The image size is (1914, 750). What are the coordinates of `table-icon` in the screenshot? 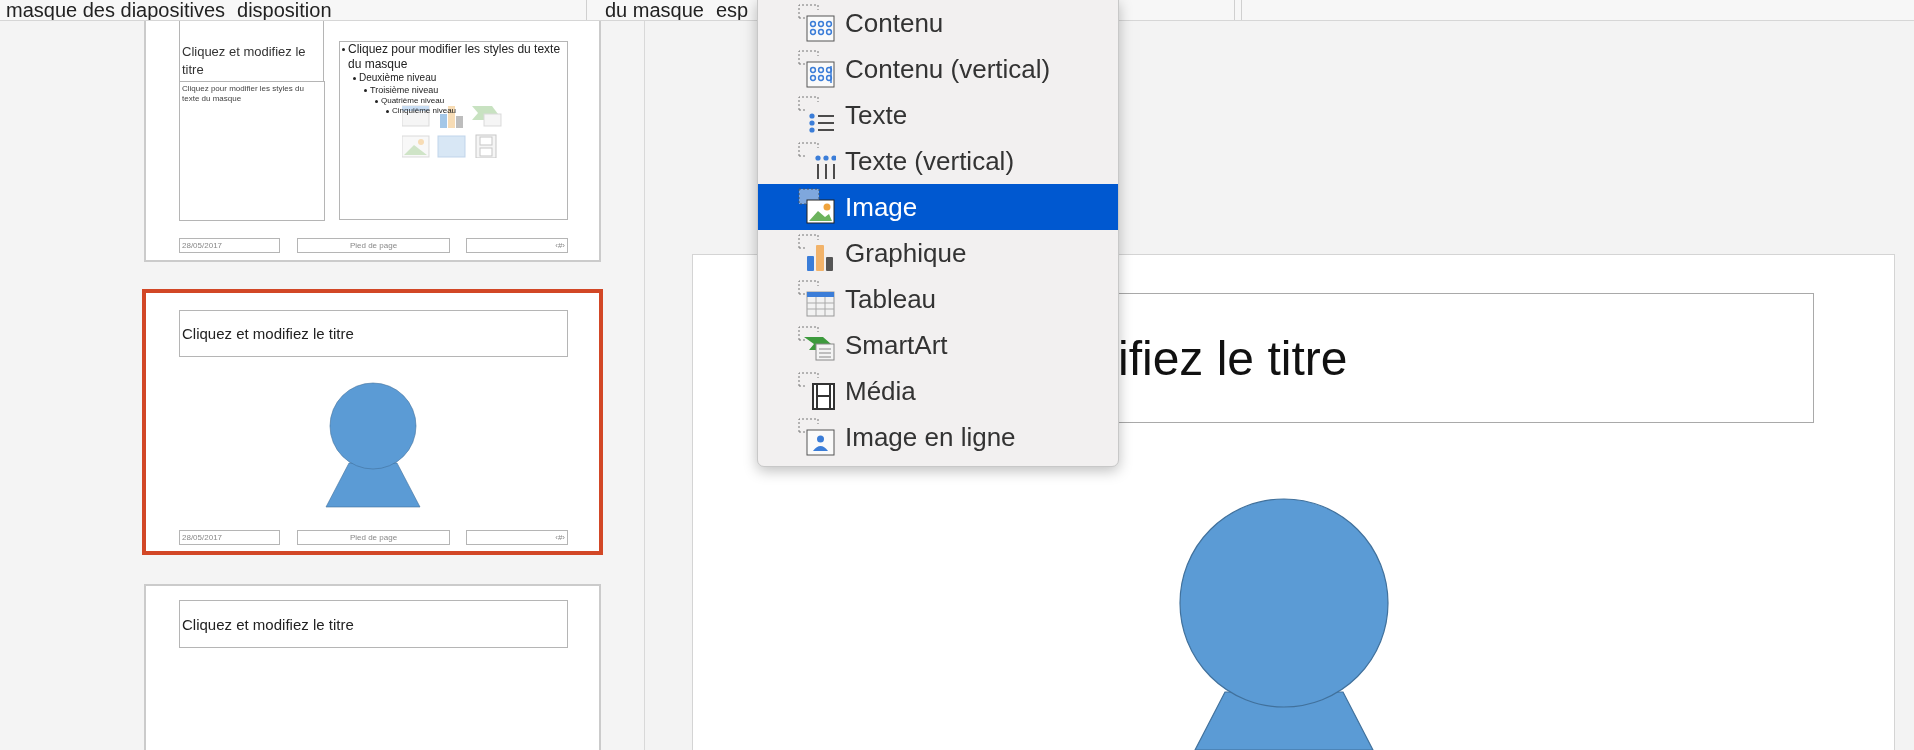 It's located at (817, 299).